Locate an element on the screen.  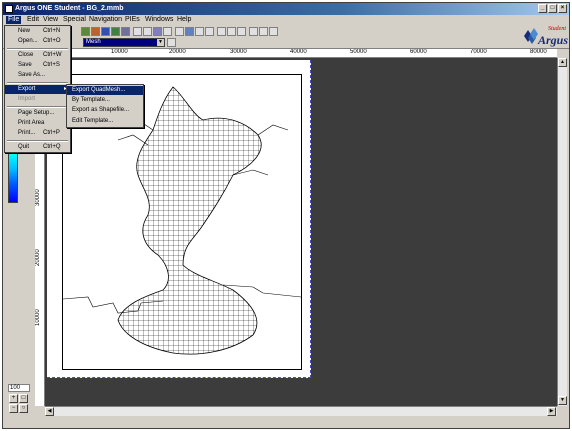
argus-logo: Student Argus is located at coordinates (545, 37).